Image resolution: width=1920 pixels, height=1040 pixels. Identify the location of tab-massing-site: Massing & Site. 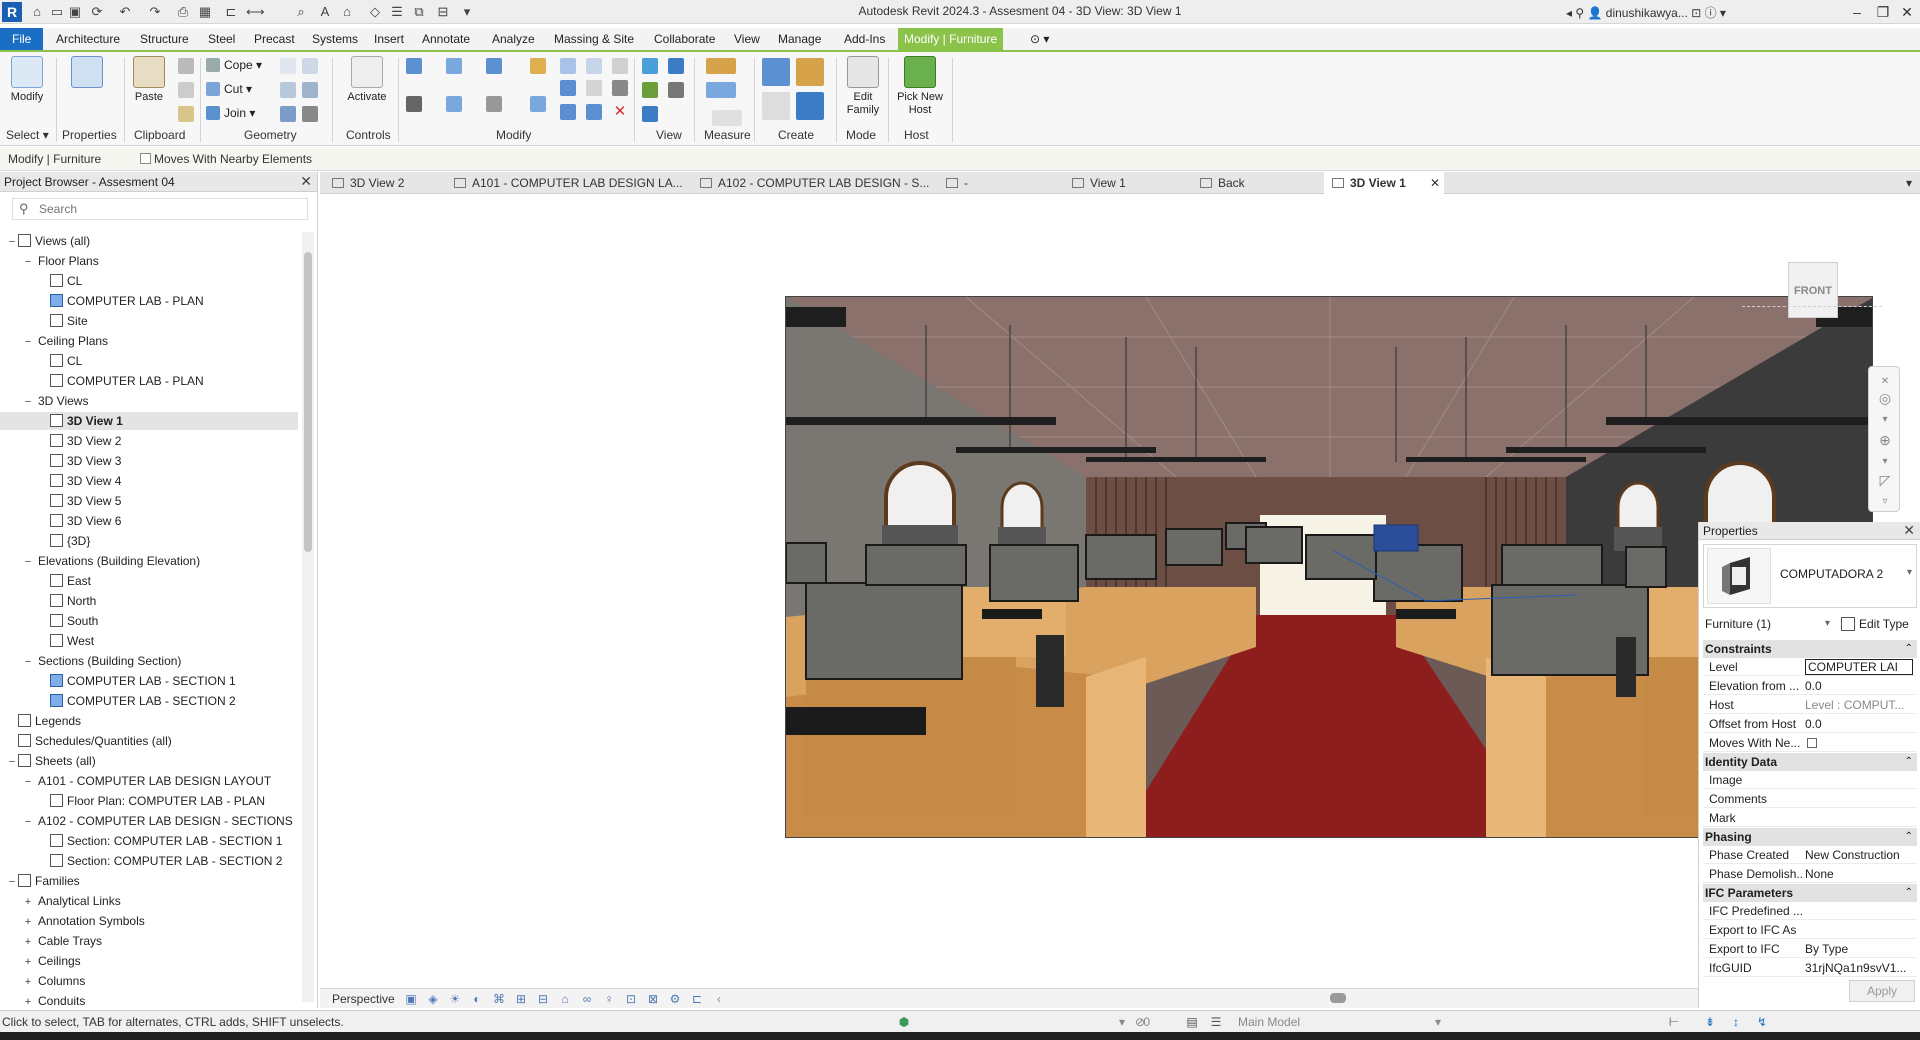
(594, 39).